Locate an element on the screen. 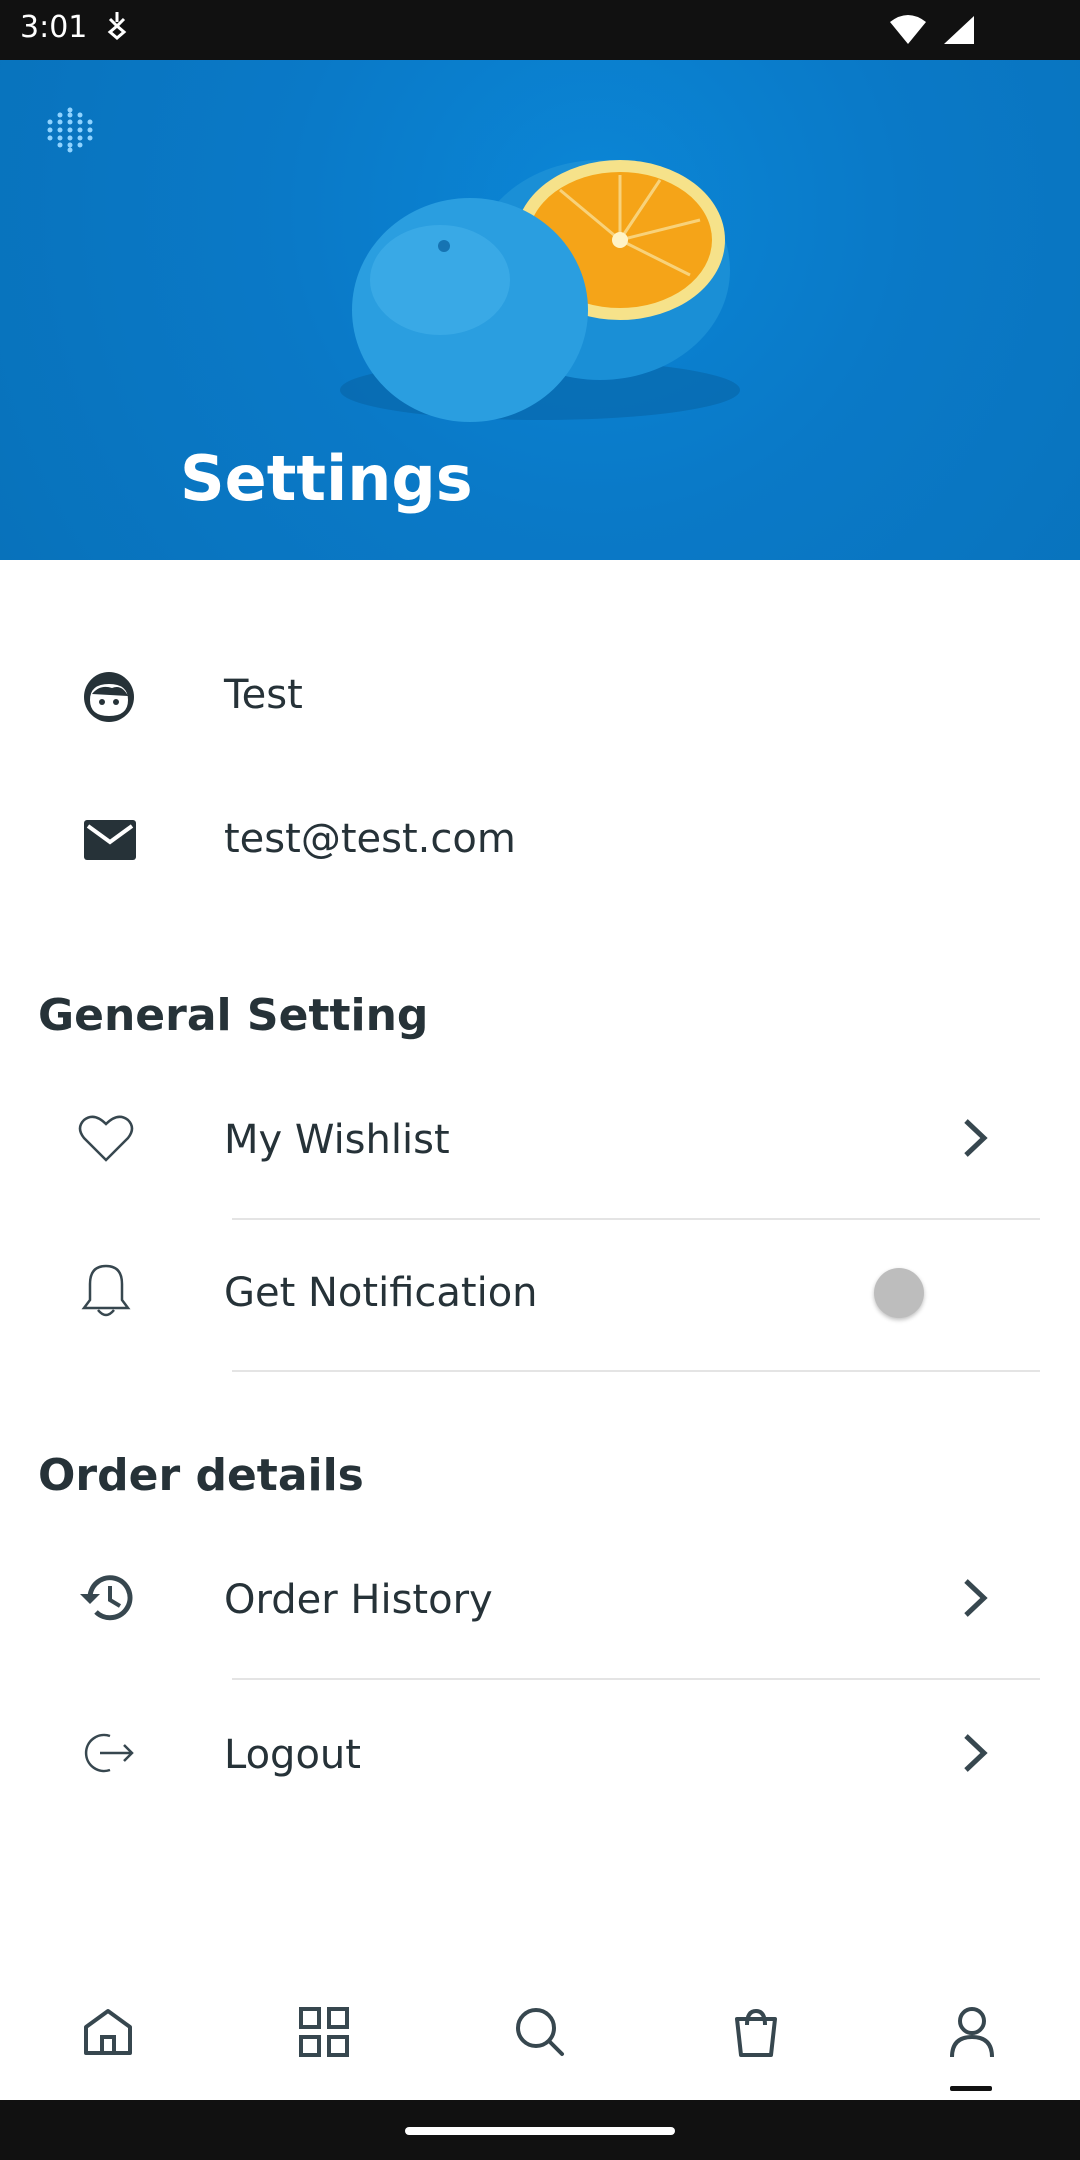 This screenshot has width=1080, height=2160. search-icon is located at coordinates (540, 2032).